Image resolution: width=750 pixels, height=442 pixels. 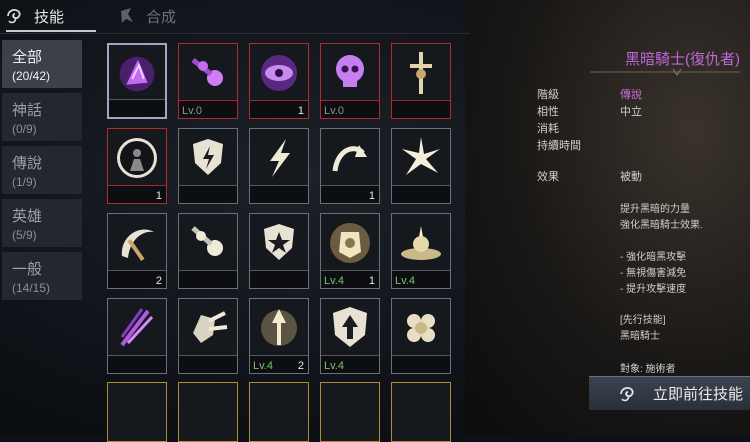 What do you see at coordinates (350, 328) in the screenshot?
I see `up-arrow-shield-icon` at bounding box center [350, 328].